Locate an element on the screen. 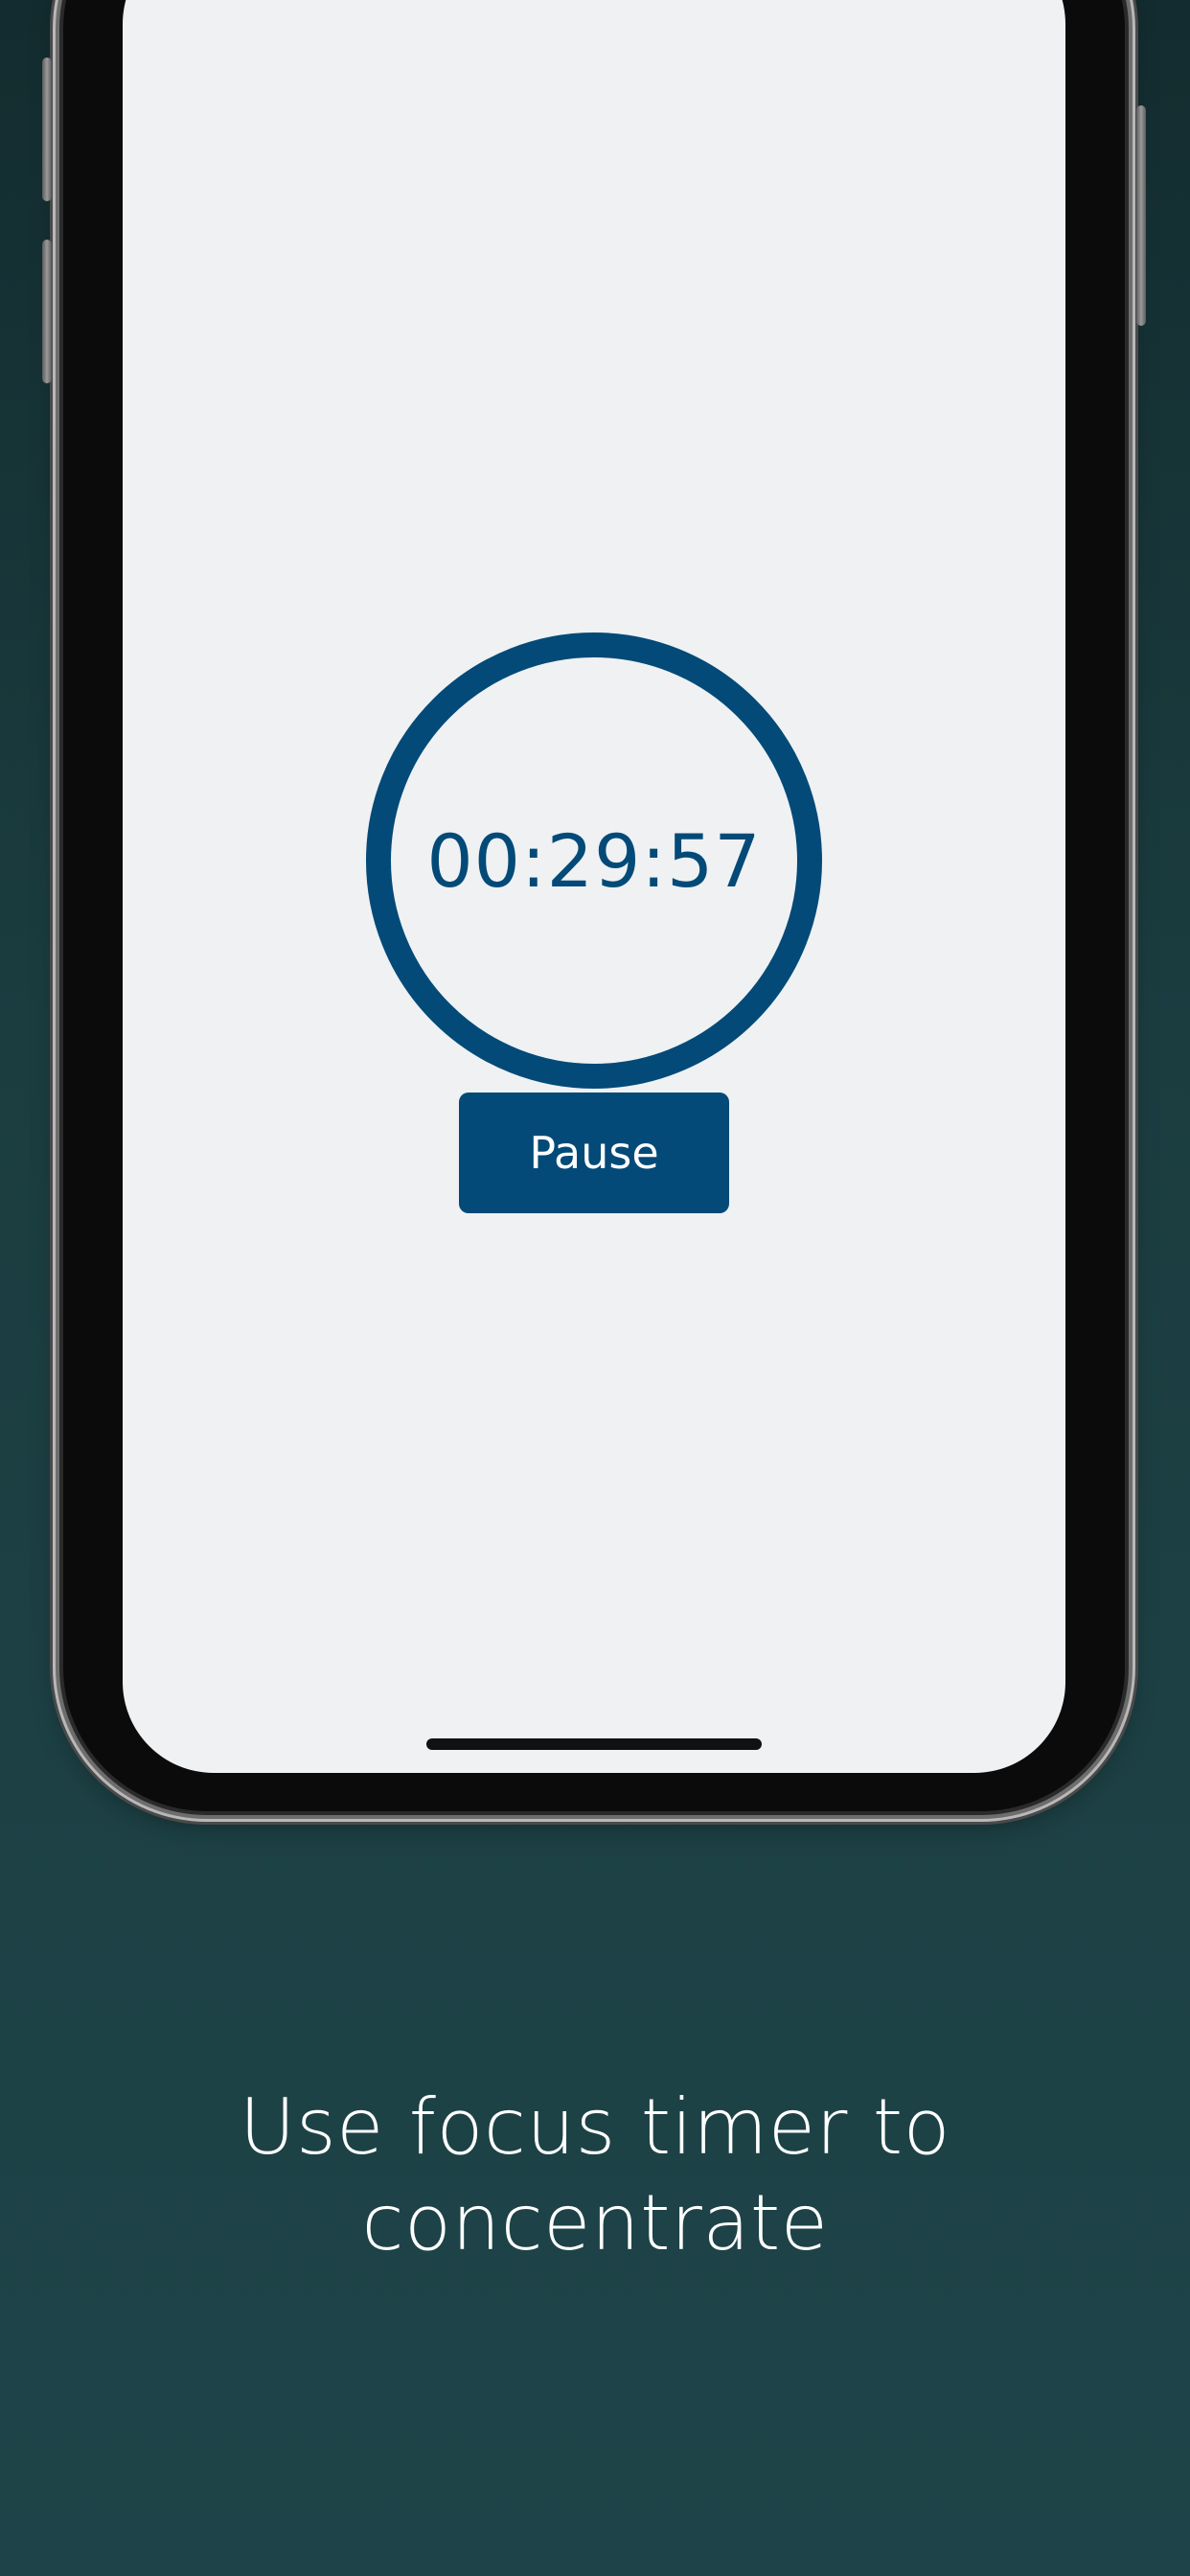 This screenshot has width=1190, height=2576. timer-display: 00:29:57 is located at coordinates (594, 860).